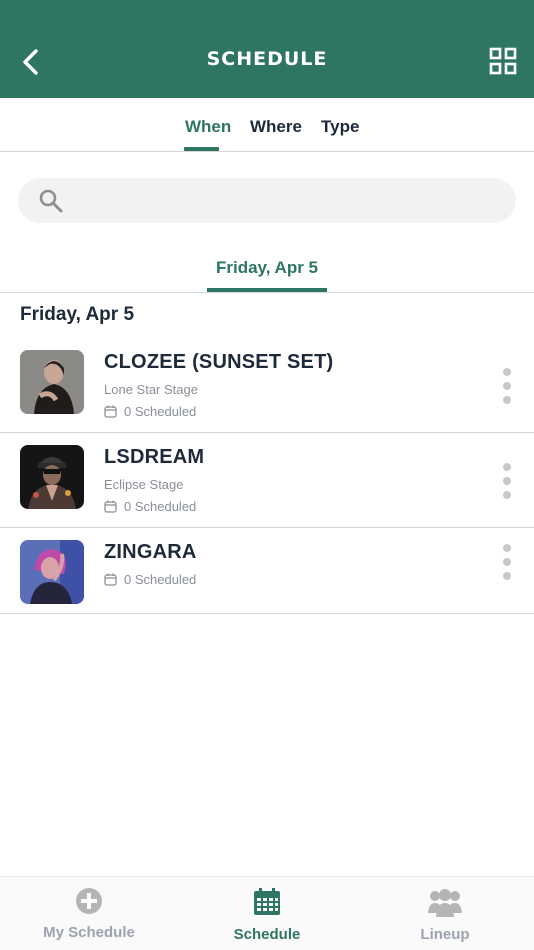 This screenshot has height=950, width=534. I want to click on section-heading: Friday, Apr 5, so click(77, 314).